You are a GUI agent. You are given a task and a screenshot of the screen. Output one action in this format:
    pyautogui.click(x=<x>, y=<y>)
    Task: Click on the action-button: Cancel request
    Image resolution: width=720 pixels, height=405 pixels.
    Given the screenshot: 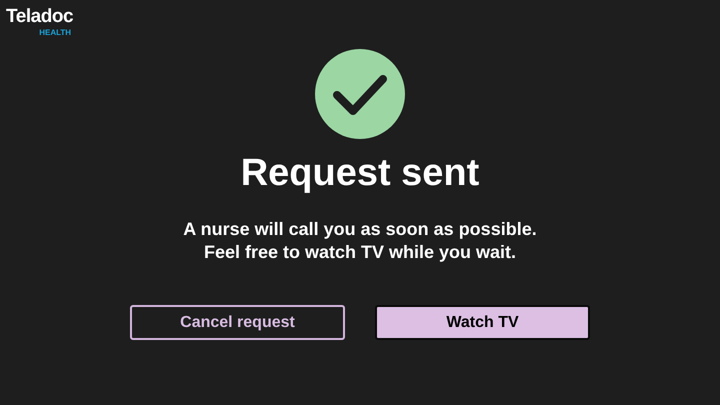 What is the action you would take?
    pyautogui.click(x=237, y=322)
    